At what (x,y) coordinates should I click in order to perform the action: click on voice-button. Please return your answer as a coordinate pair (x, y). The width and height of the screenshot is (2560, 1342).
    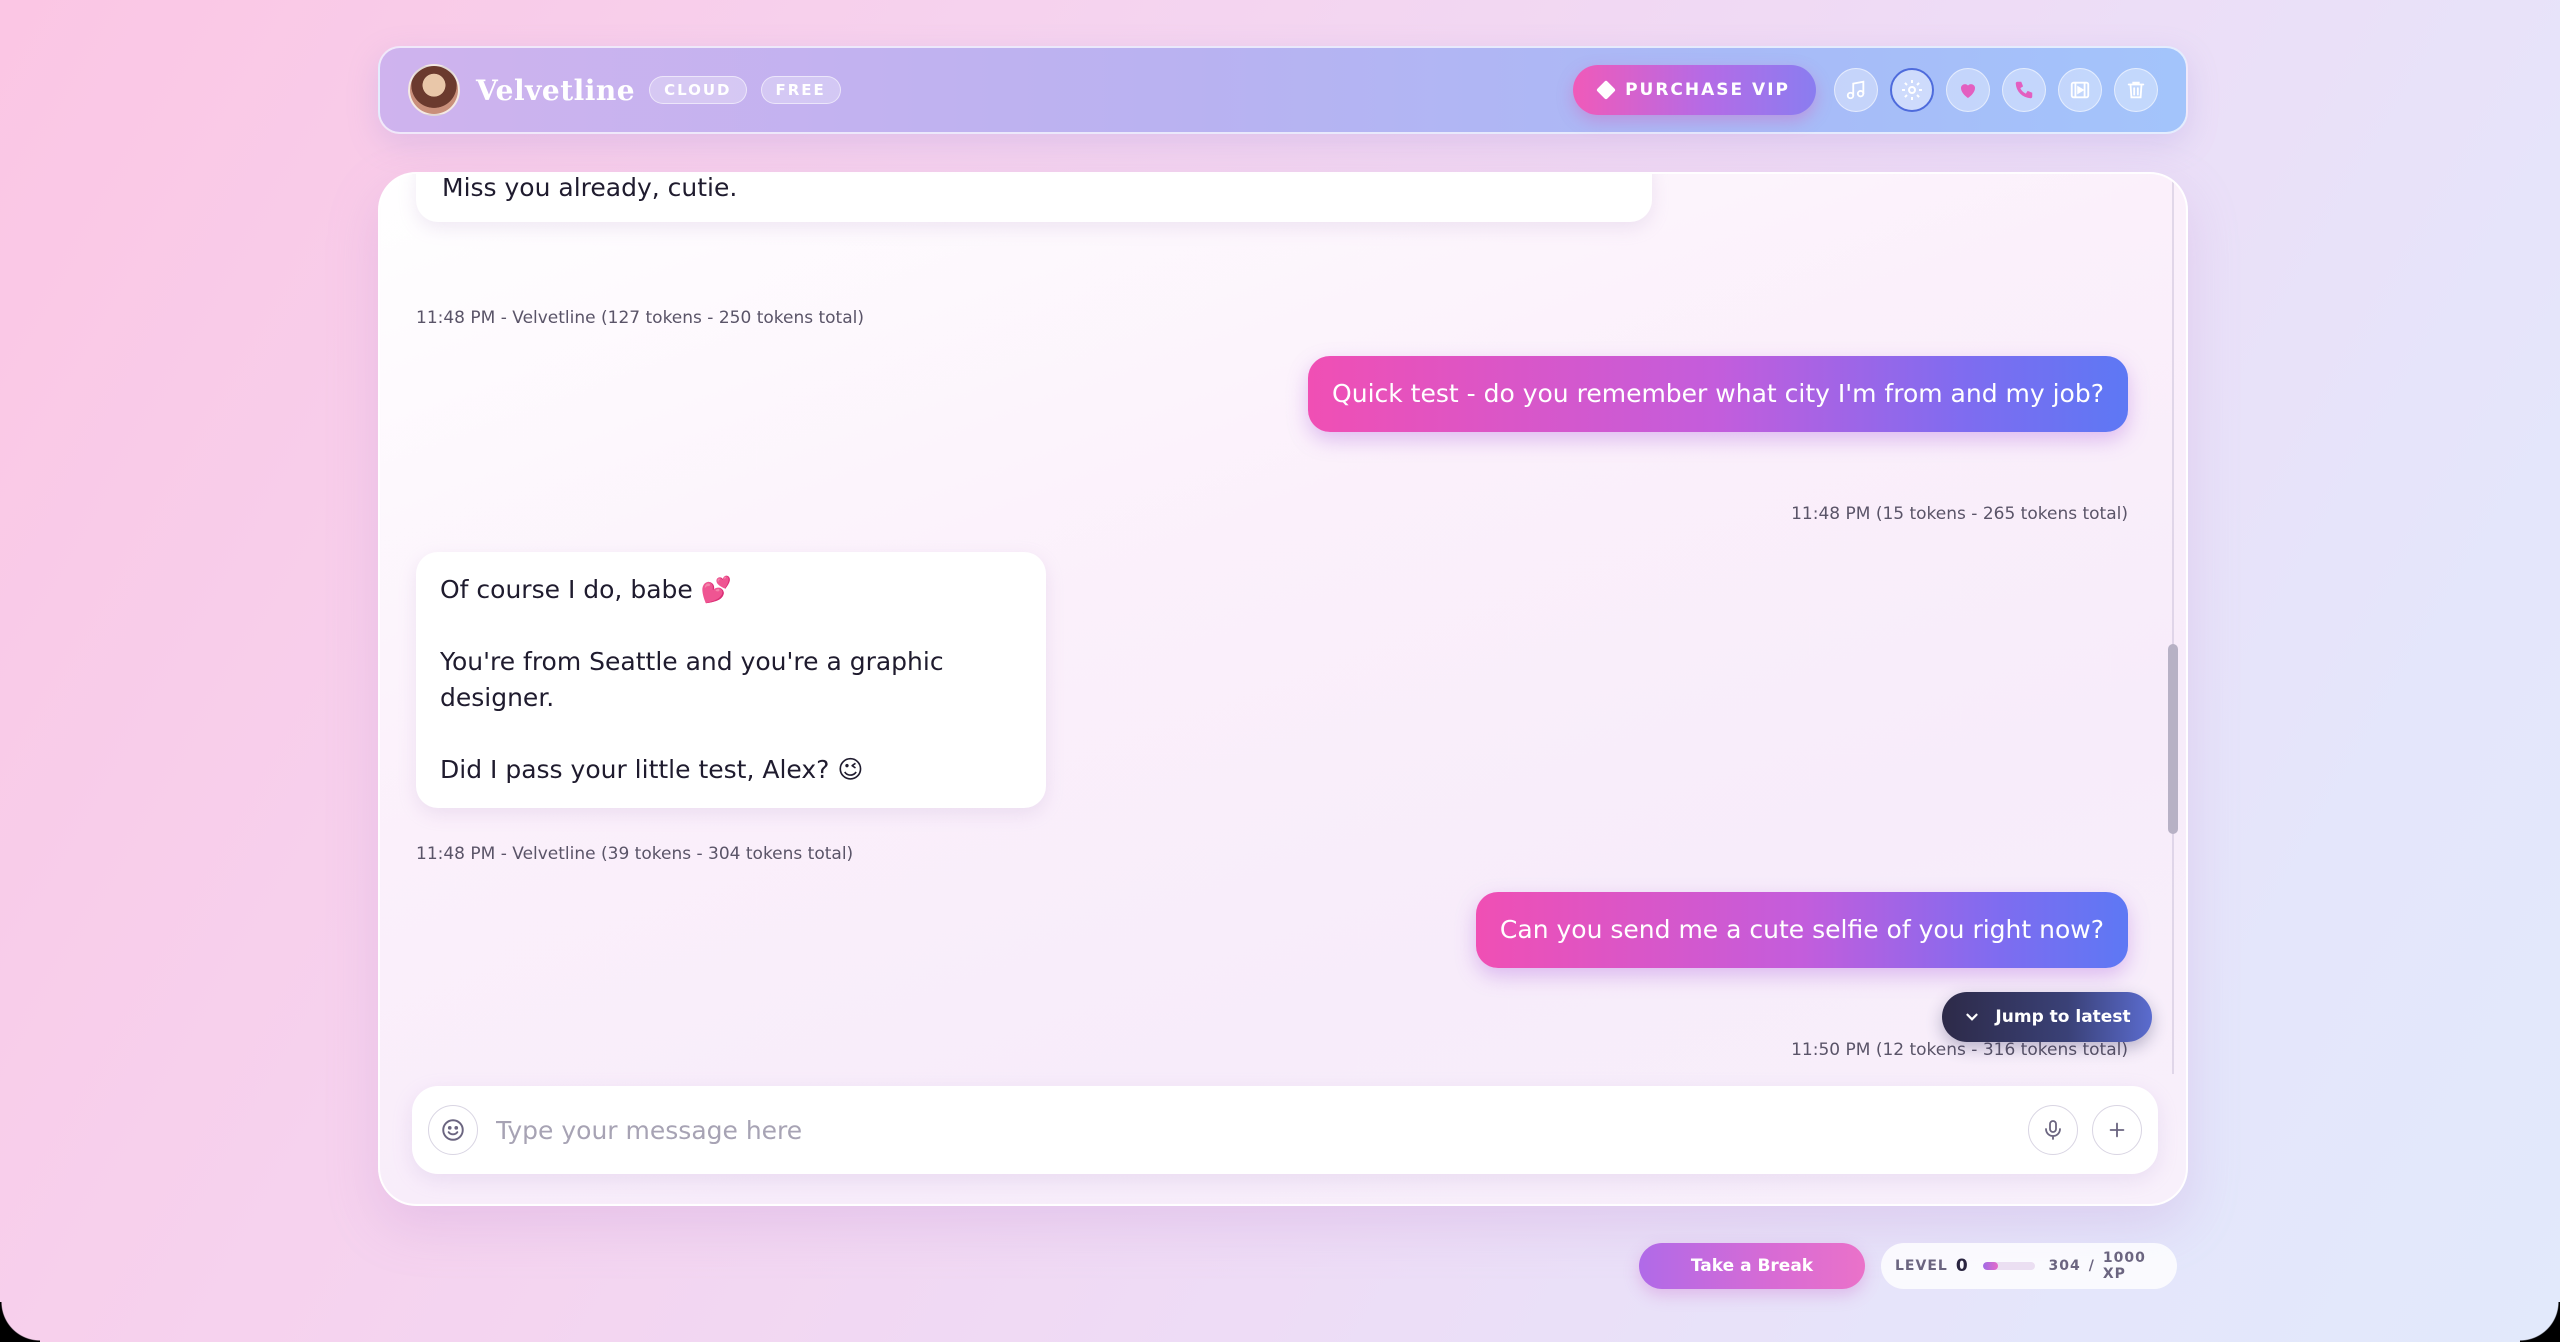
    Looking at the image, I should click on (1968, 90).